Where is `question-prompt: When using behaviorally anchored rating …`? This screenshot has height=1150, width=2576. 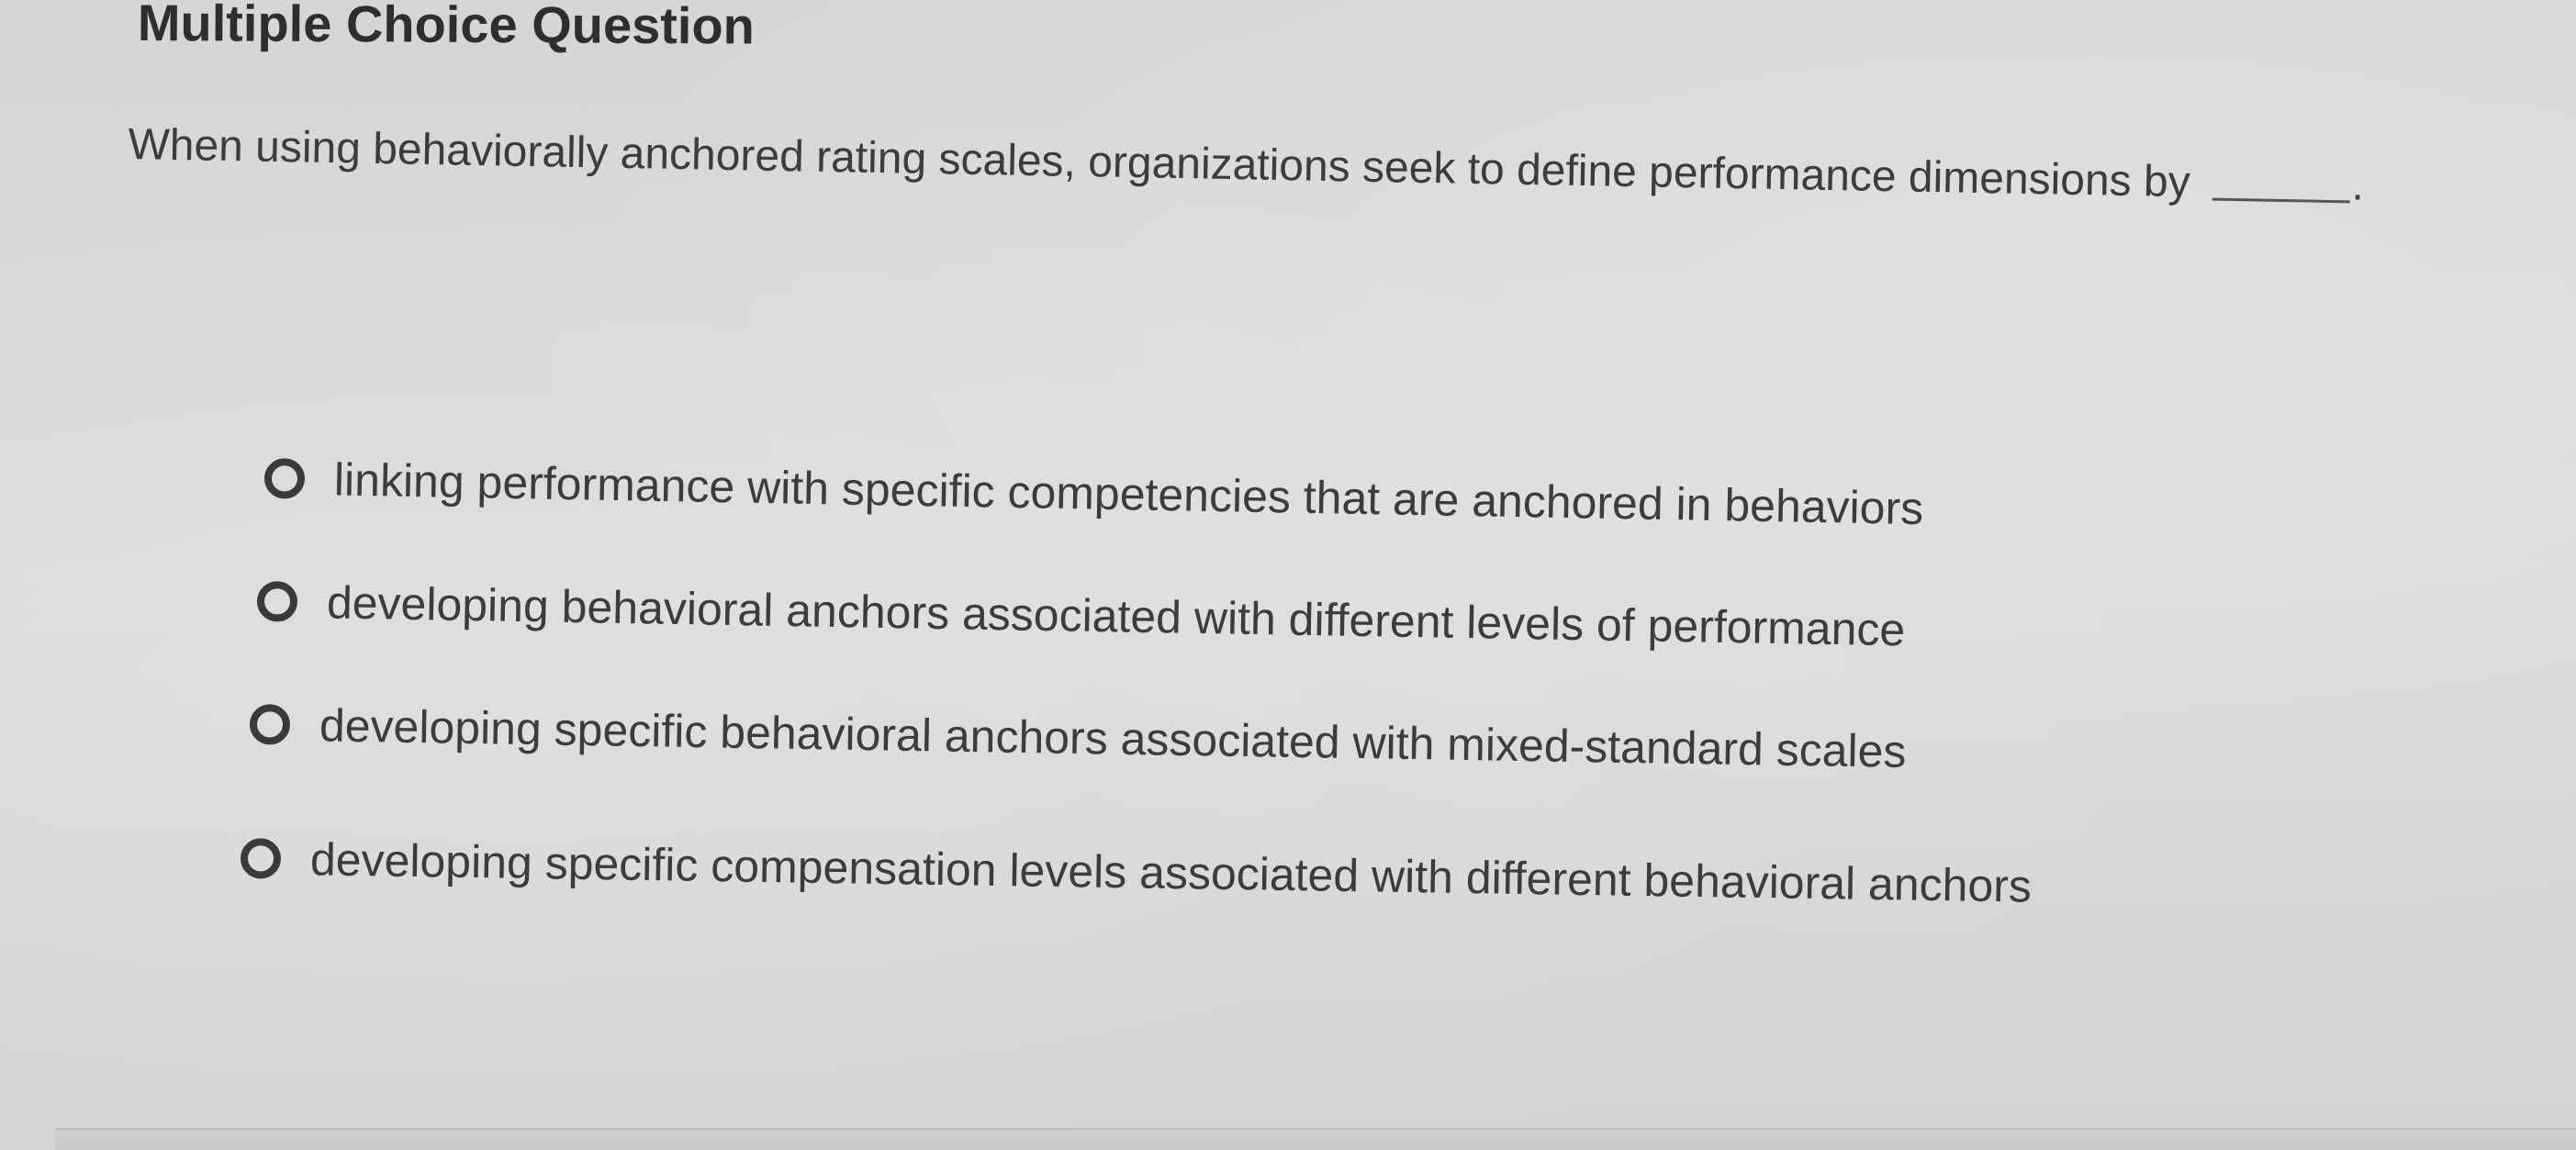 question-prompt: When using behaviorally anchored rating … is located at coordinates (1246, 165).